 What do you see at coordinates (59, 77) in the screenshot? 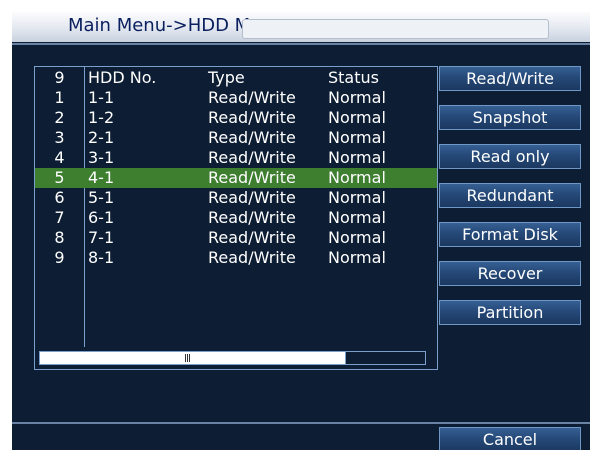
I see `column-header-index: 9` at bounding box center [59, 77].